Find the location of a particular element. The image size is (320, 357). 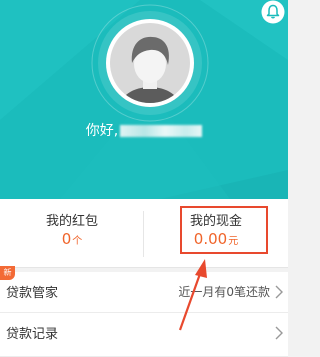

bell-icon is located at coordinates (273, 12).